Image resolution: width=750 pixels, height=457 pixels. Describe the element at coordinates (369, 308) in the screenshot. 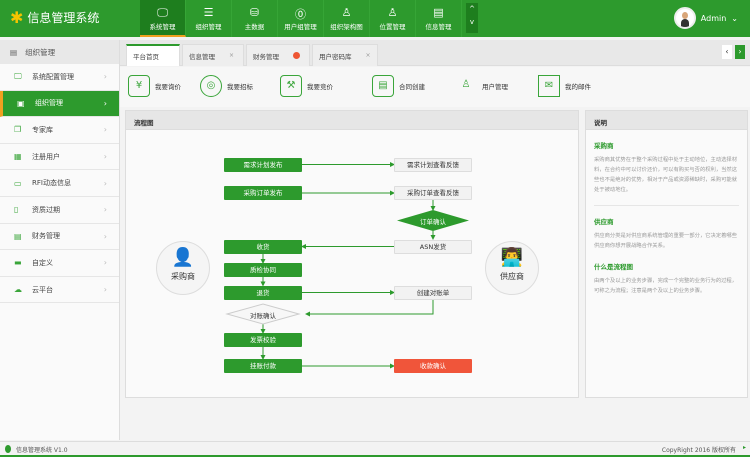

I see `arrow-statement-confirm` at that location.